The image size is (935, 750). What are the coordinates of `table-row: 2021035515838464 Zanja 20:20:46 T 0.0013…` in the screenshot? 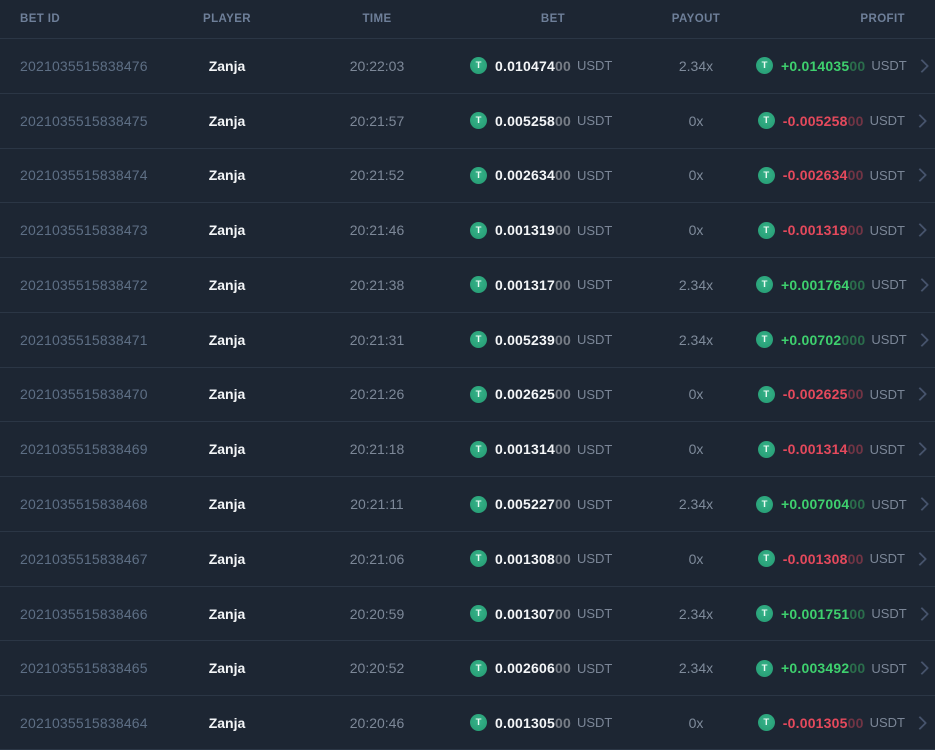 It's located at (467, 722).